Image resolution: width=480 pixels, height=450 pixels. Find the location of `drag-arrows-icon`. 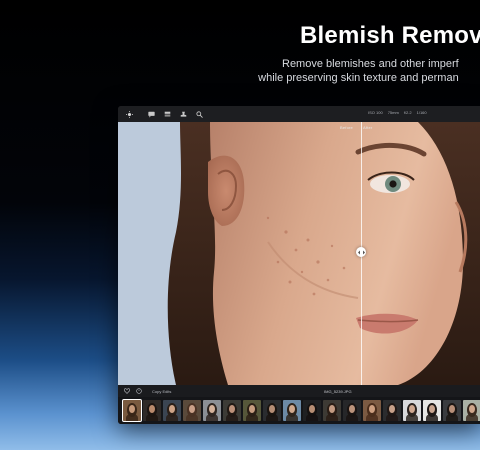

drag-arrows-icon is located at coordinates (361, 252).